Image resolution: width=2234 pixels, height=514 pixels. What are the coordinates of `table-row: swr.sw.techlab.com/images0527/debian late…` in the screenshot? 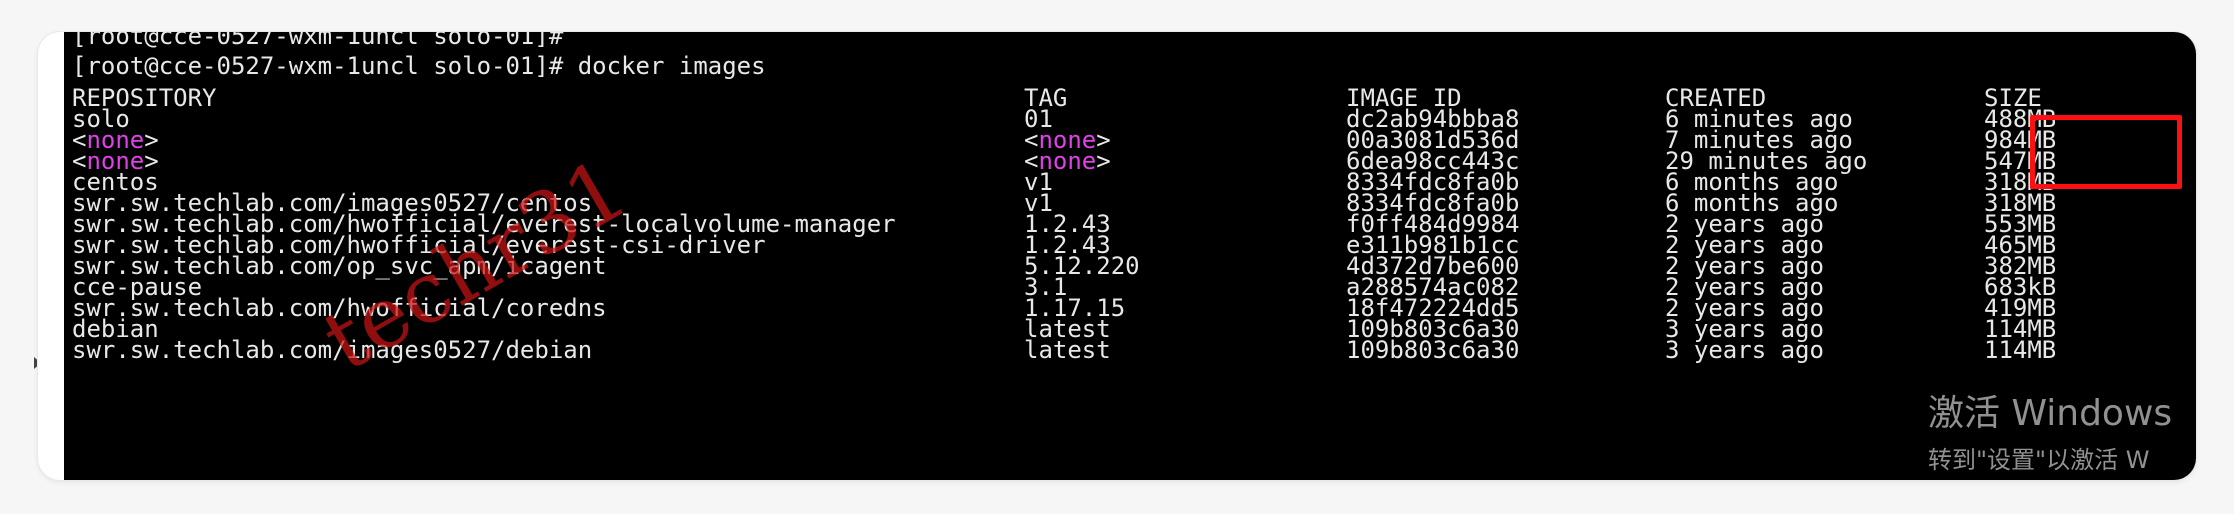 It's located at (1130, 350).